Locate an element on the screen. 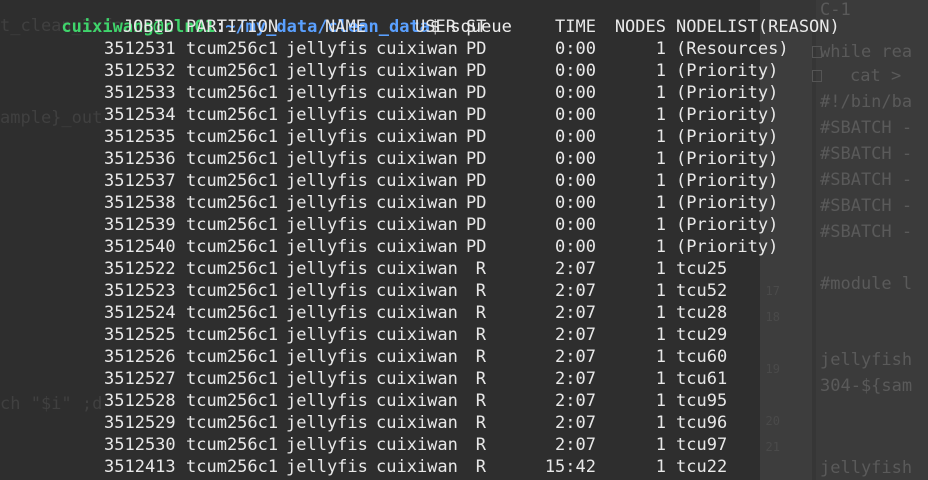 This screenshot has height=480, width=928. cell-nodelist: tcu60 is located at coordinates (702, 357).